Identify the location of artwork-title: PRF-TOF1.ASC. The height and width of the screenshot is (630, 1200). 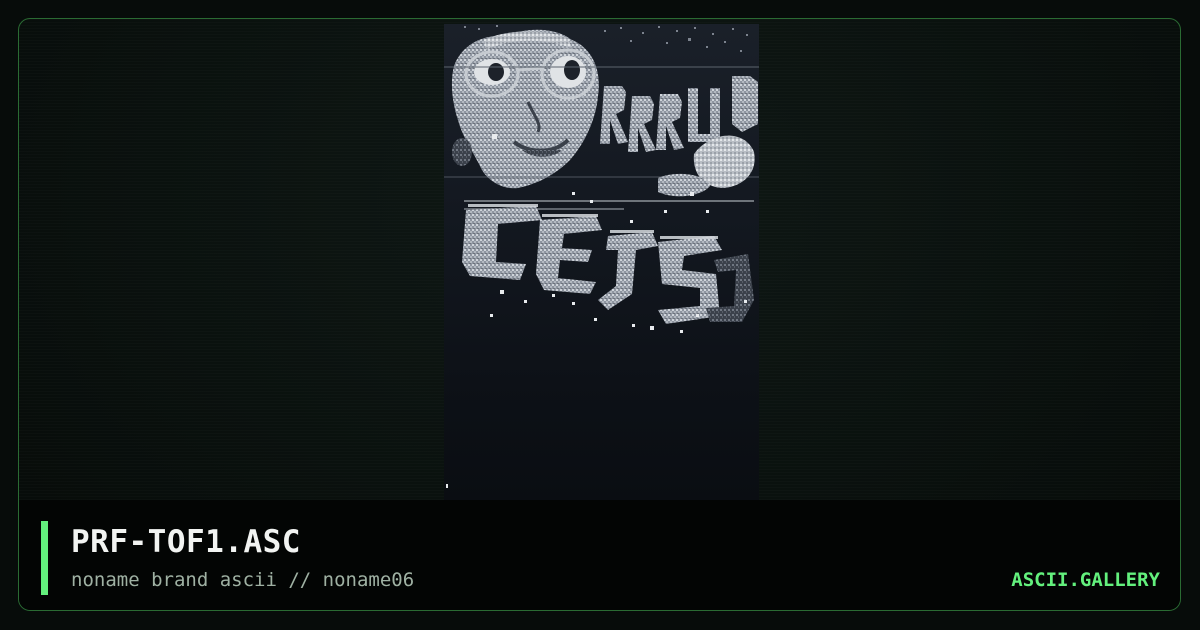
(186, 542).